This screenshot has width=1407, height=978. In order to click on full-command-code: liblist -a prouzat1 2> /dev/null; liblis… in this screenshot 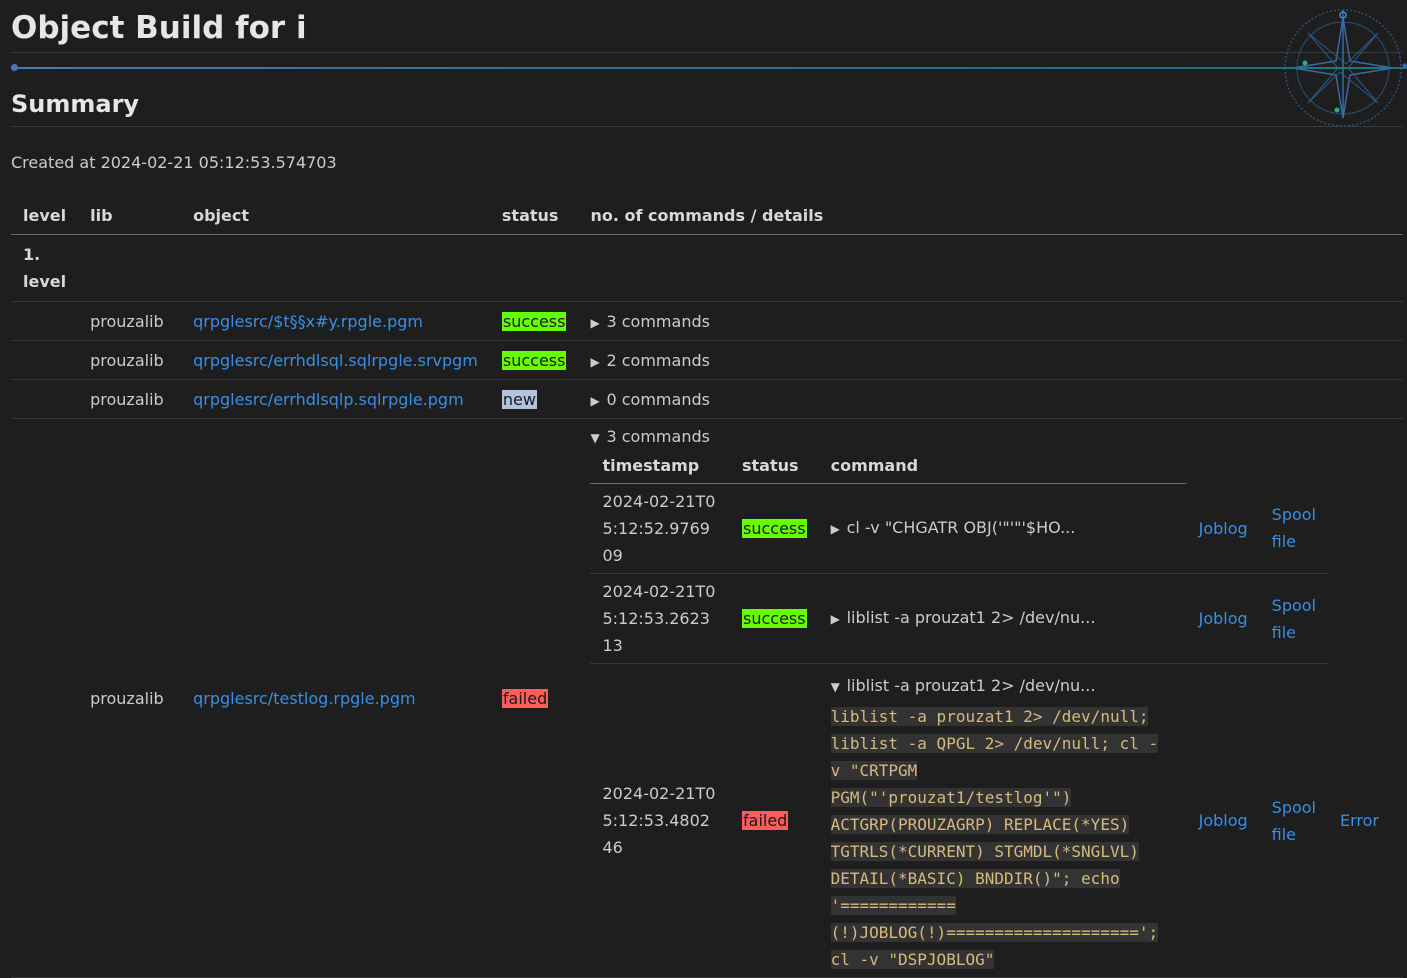, I will do `click(1003, 838)`.